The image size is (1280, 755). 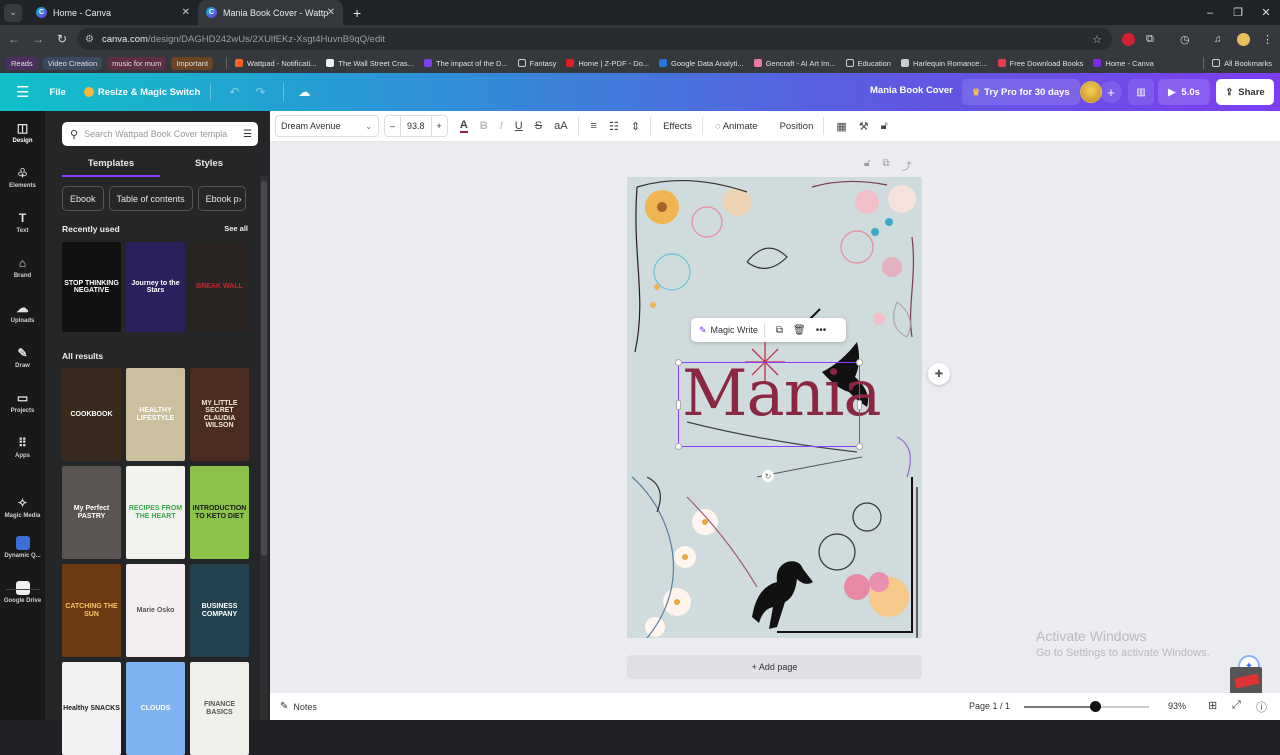 What do you see at coordinates (614, 126) in the screenshot?
I see `list-icon: ☷` at bounding box center [614, 126].